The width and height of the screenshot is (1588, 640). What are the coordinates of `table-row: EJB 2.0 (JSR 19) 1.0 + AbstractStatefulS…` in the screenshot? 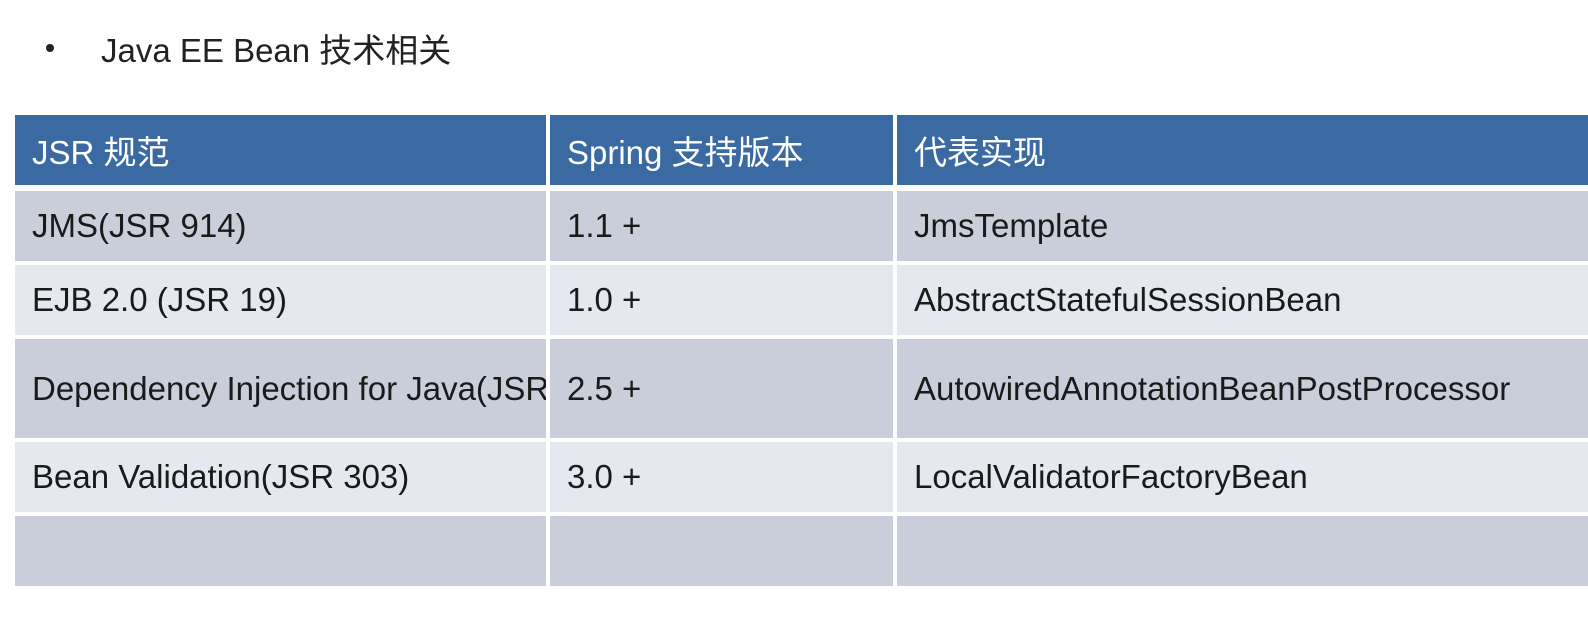 It's located at (801, 302).